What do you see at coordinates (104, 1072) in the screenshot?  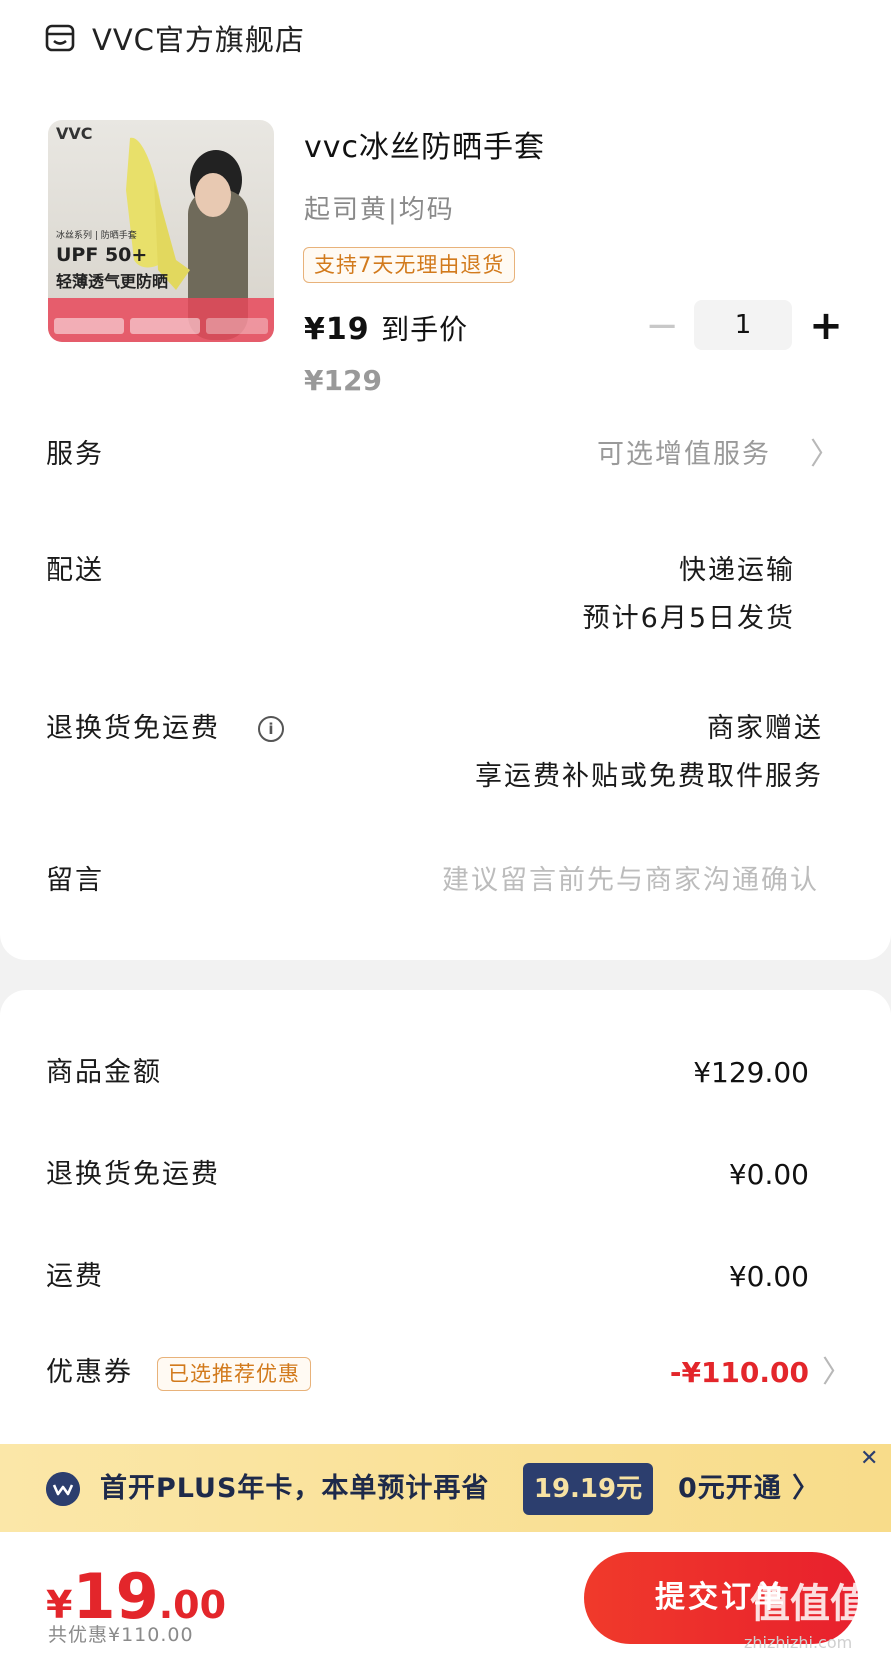 I see `goods-amount-label: 商品金额` at bounding box center [104, 1072].